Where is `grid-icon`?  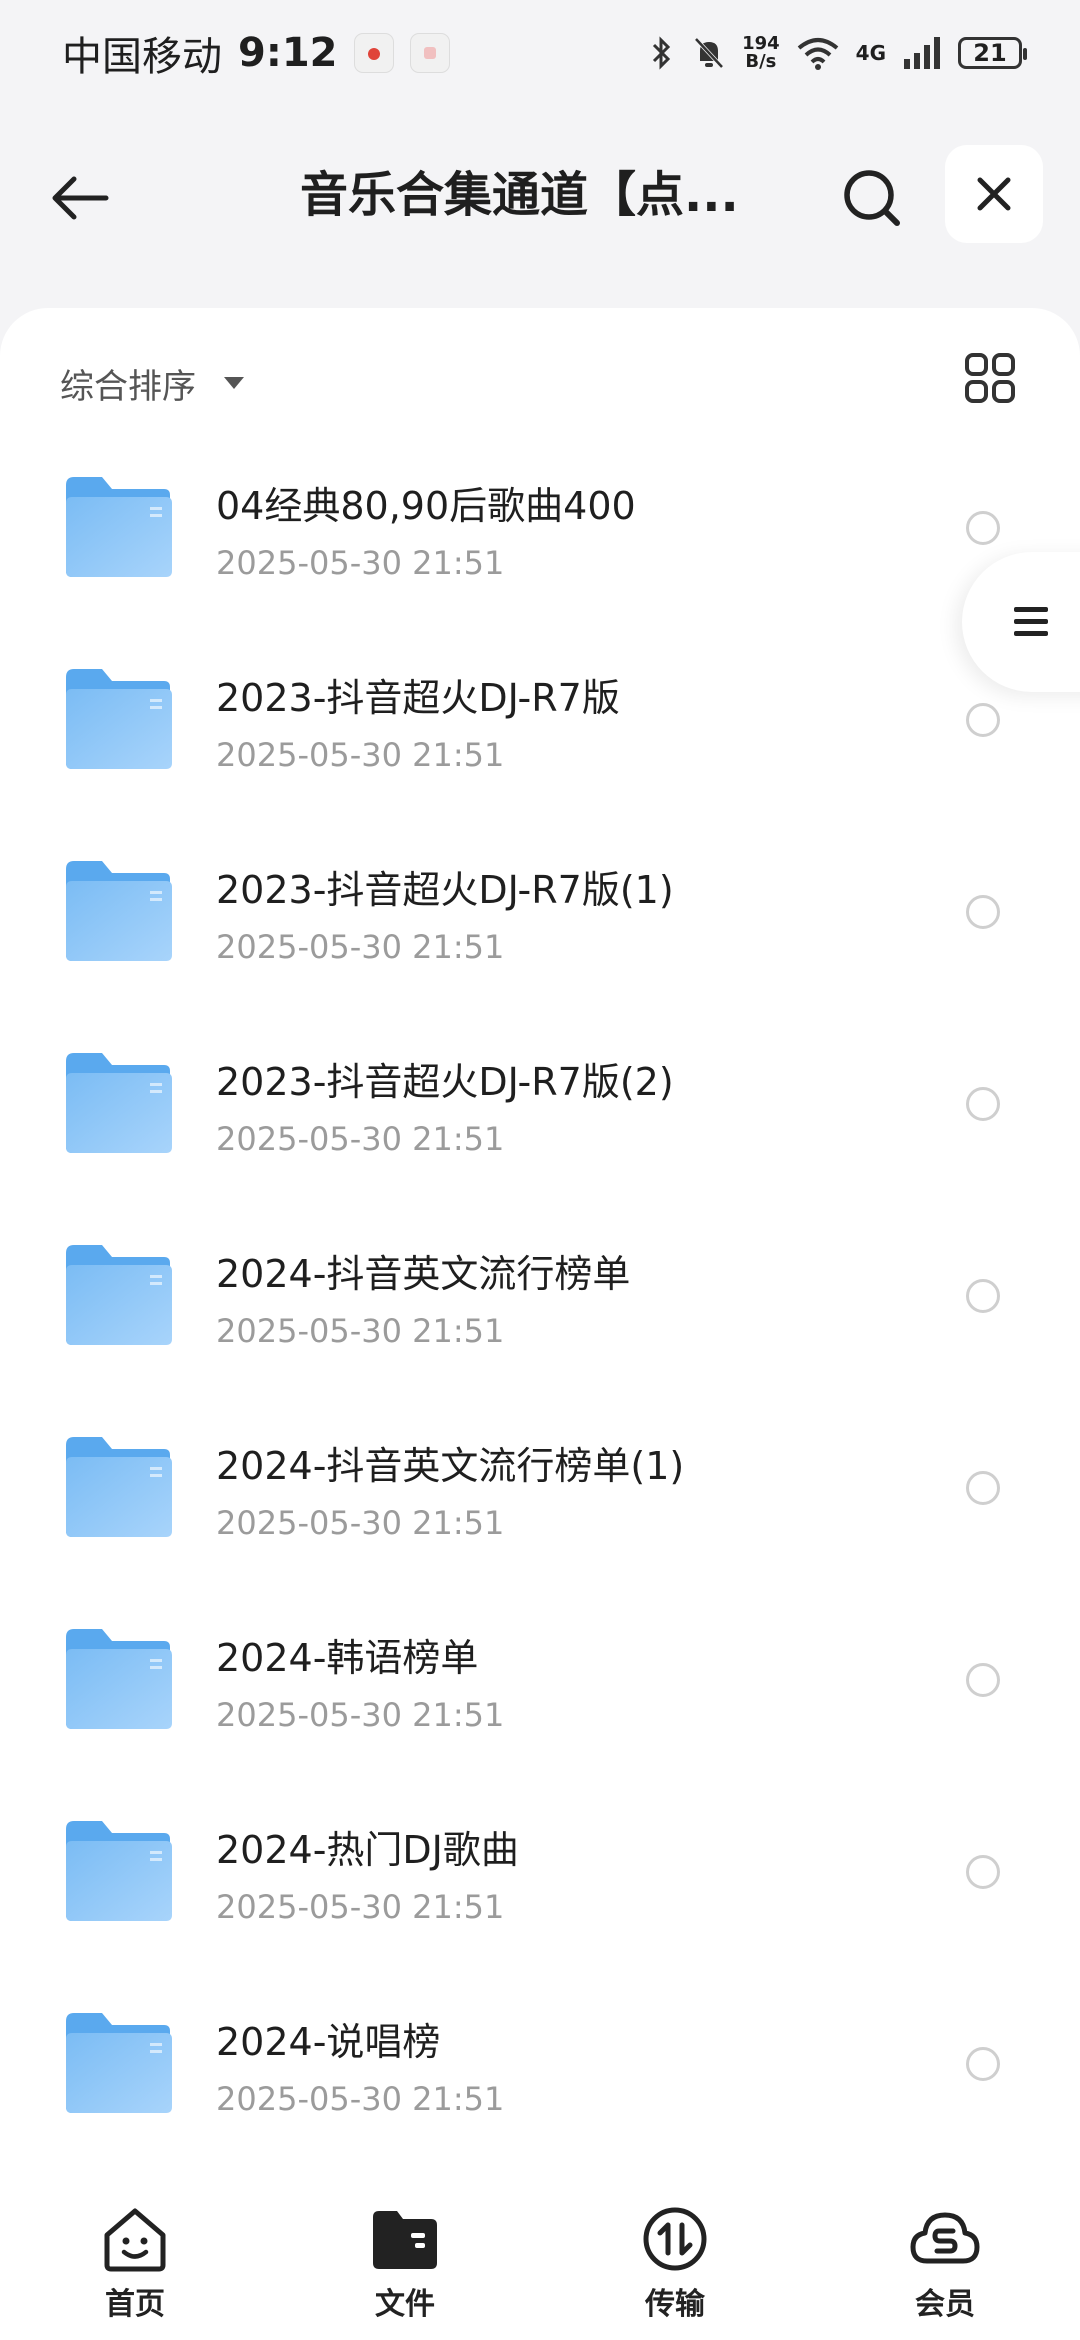 grid-icon is located at coordinates (990, 378).